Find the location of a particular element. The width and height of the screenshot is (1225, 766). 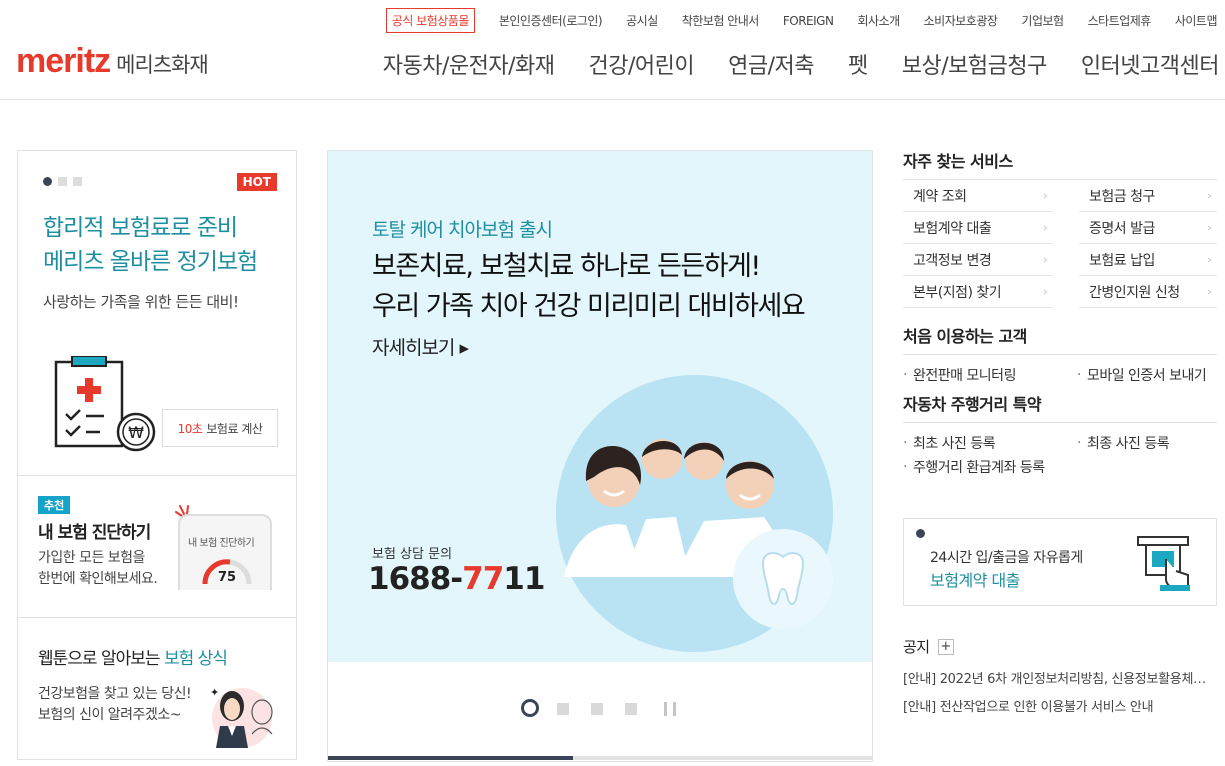

banner-contact-label: 보험 상담 문의 is located at coordinates (412, 554).